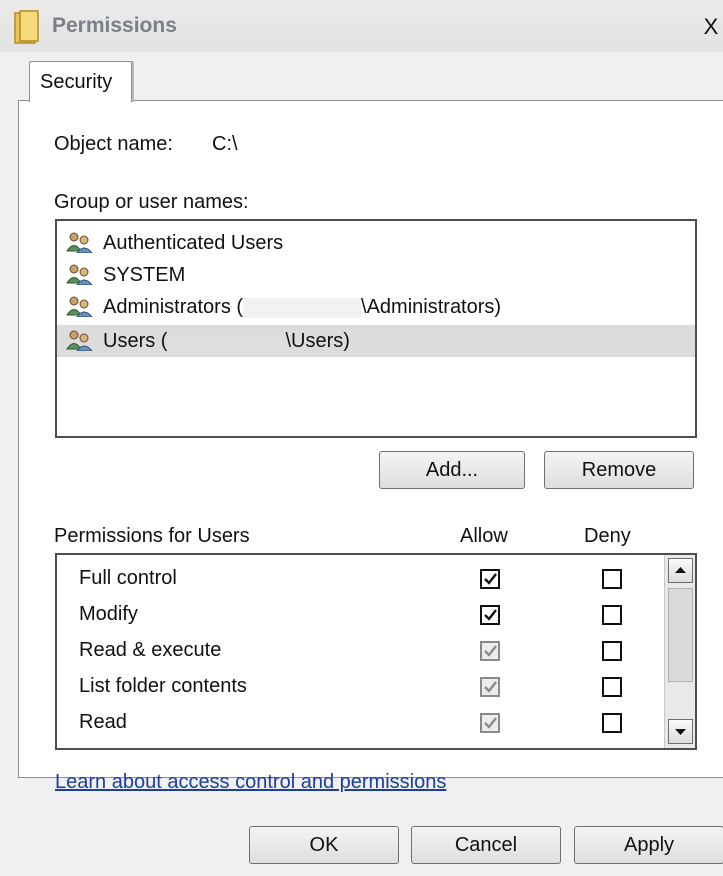 The width and height of the screenshot is (723, 876). Describe the element at coordinates (607, 536) in the screenshot. I see `deny-column-header: Deny` at that location.